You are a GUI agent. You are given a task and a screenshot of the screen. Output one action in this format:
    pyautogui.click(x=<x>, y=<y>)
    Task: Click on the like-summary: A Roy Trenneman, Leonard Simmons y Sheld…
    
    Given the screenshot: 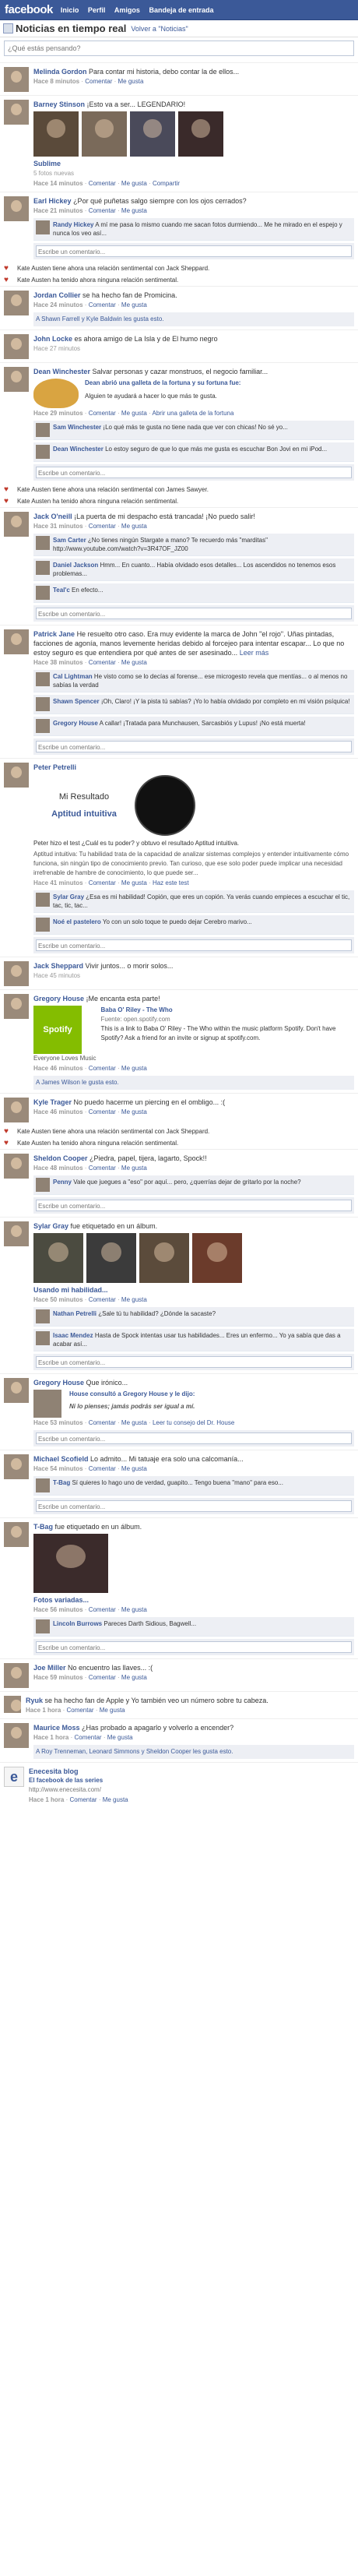 What is the action you would take?
    pyautogui.click(x=193, y=1752)
    